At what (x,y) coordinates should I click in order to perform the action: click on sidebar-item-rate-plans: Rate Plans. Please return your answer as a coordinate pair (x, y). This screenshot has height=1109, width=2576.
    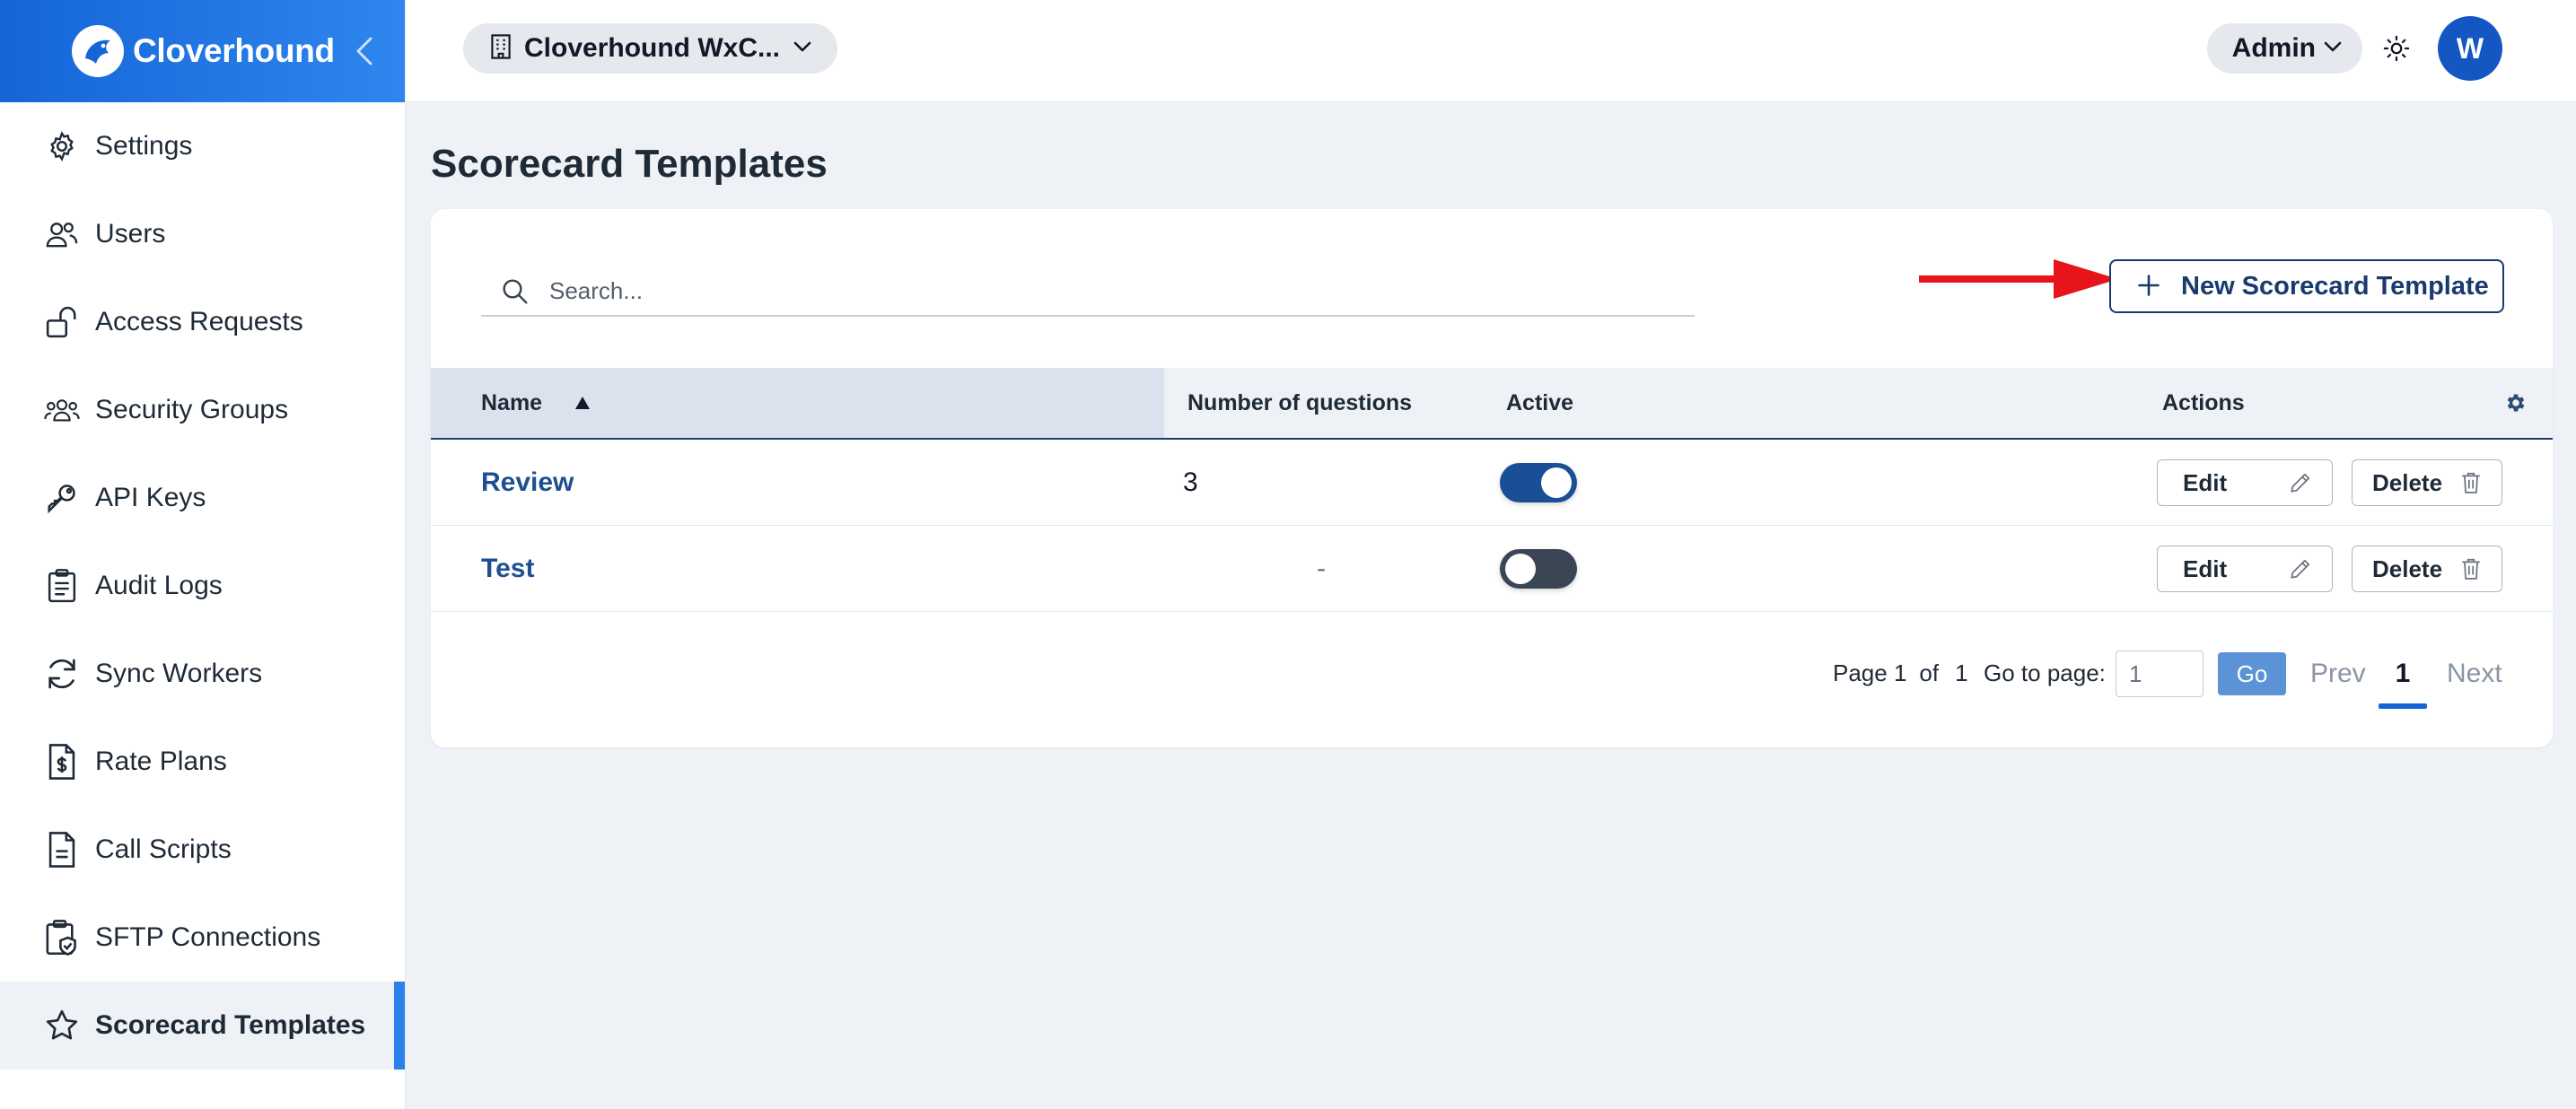
    Looking at the image, I should click on (202, 762).